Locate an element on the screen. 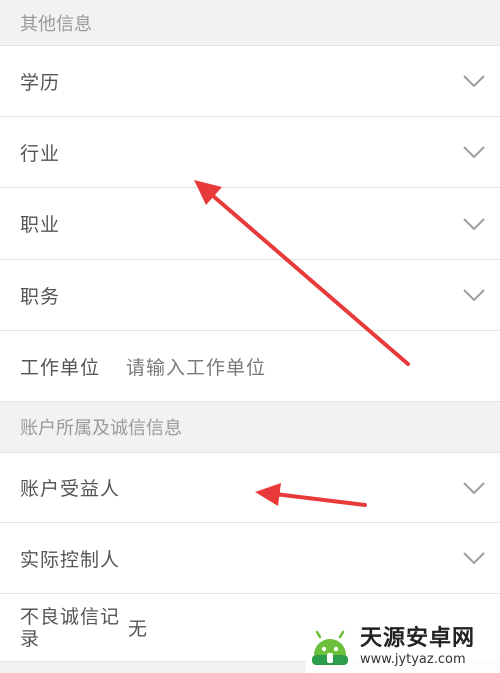  occupation-select: 职业 is located at coordinates (250, 224).